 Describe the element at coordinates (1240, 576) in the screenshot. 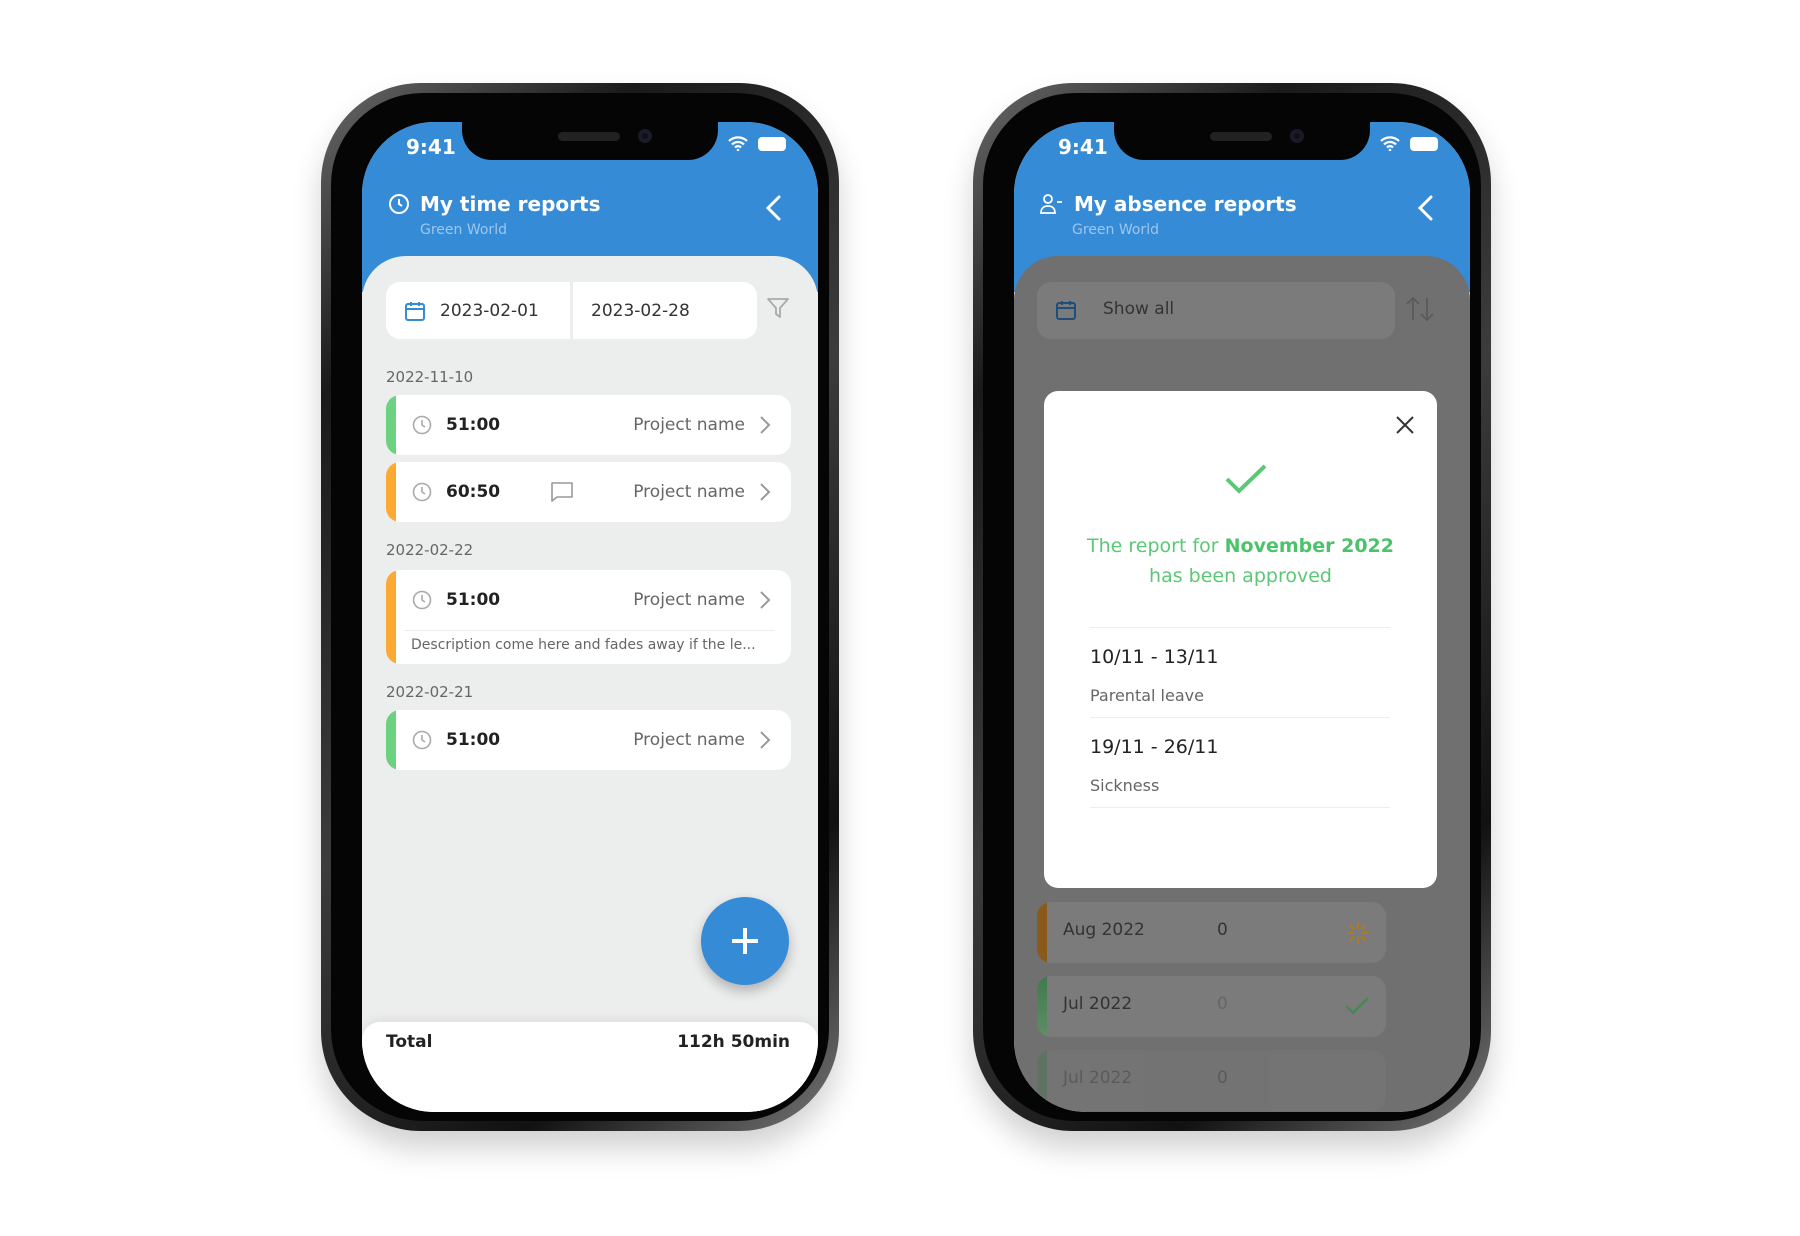

I see `message-suffix: has been approved` at that location.